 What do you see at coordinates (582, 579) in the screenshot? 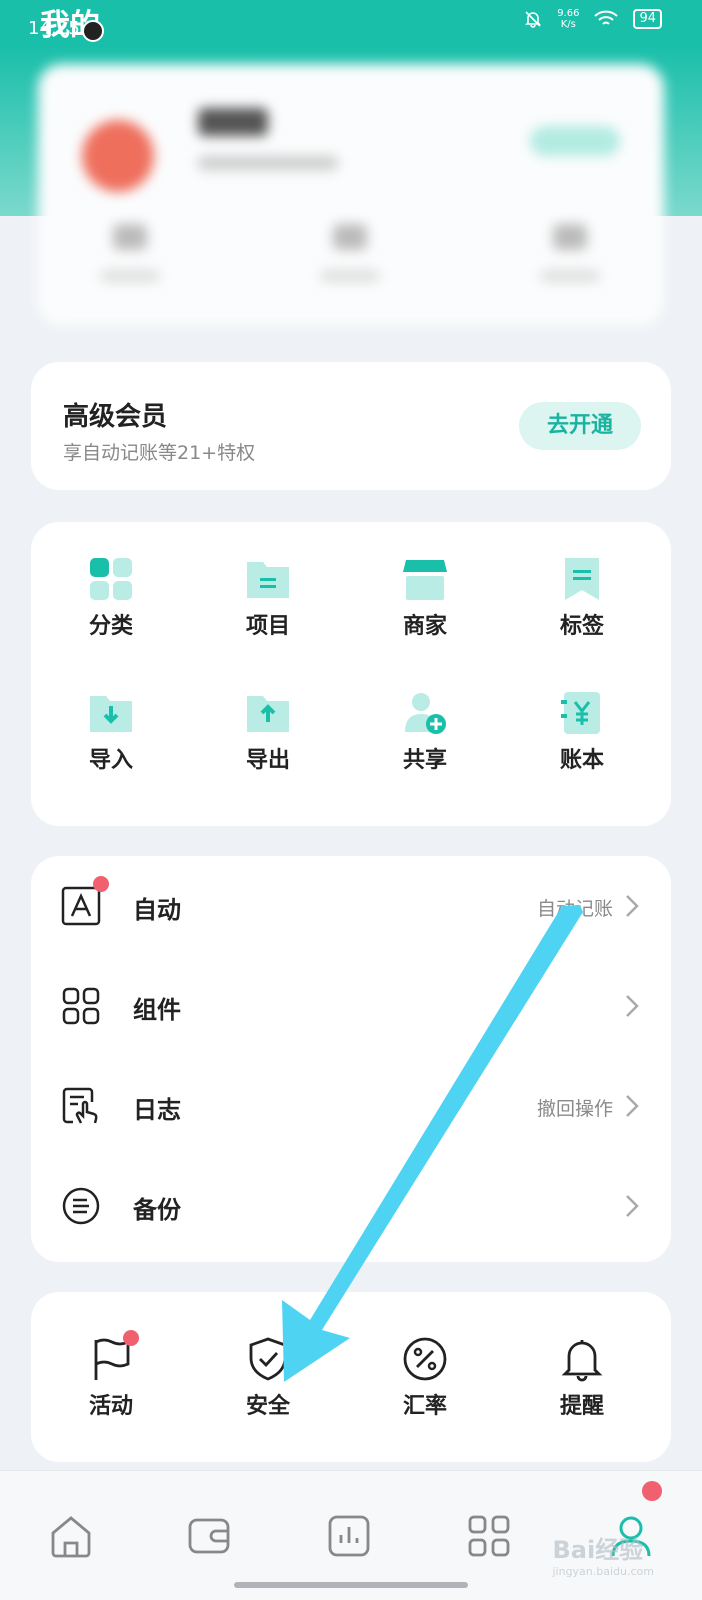
I see `bookmark-tag-icon` at bounding box center [582, 579].